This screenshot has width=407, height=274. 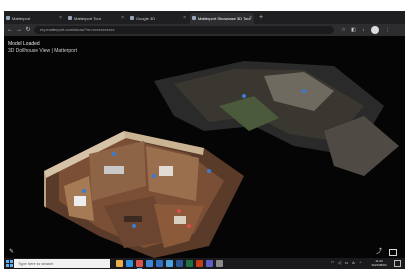 What do you see at coordinates (353, 30) in the screenshot?
I see `extension-icon: ◧` at bounding box center [353, 30].